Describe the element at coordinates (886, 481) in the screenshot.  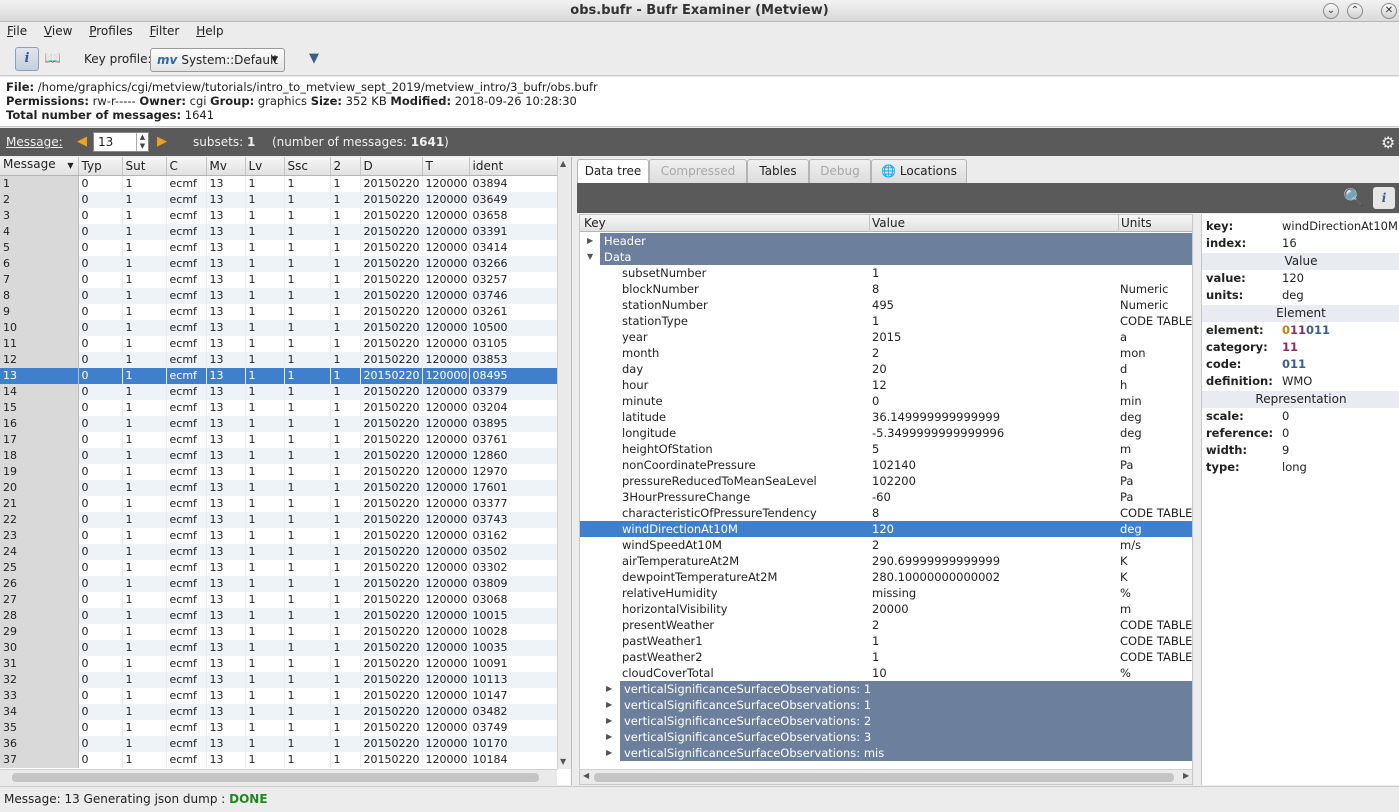
I see `tree-row: pressureReducedToMeanSeaLevel 102200 Pa` at that location.